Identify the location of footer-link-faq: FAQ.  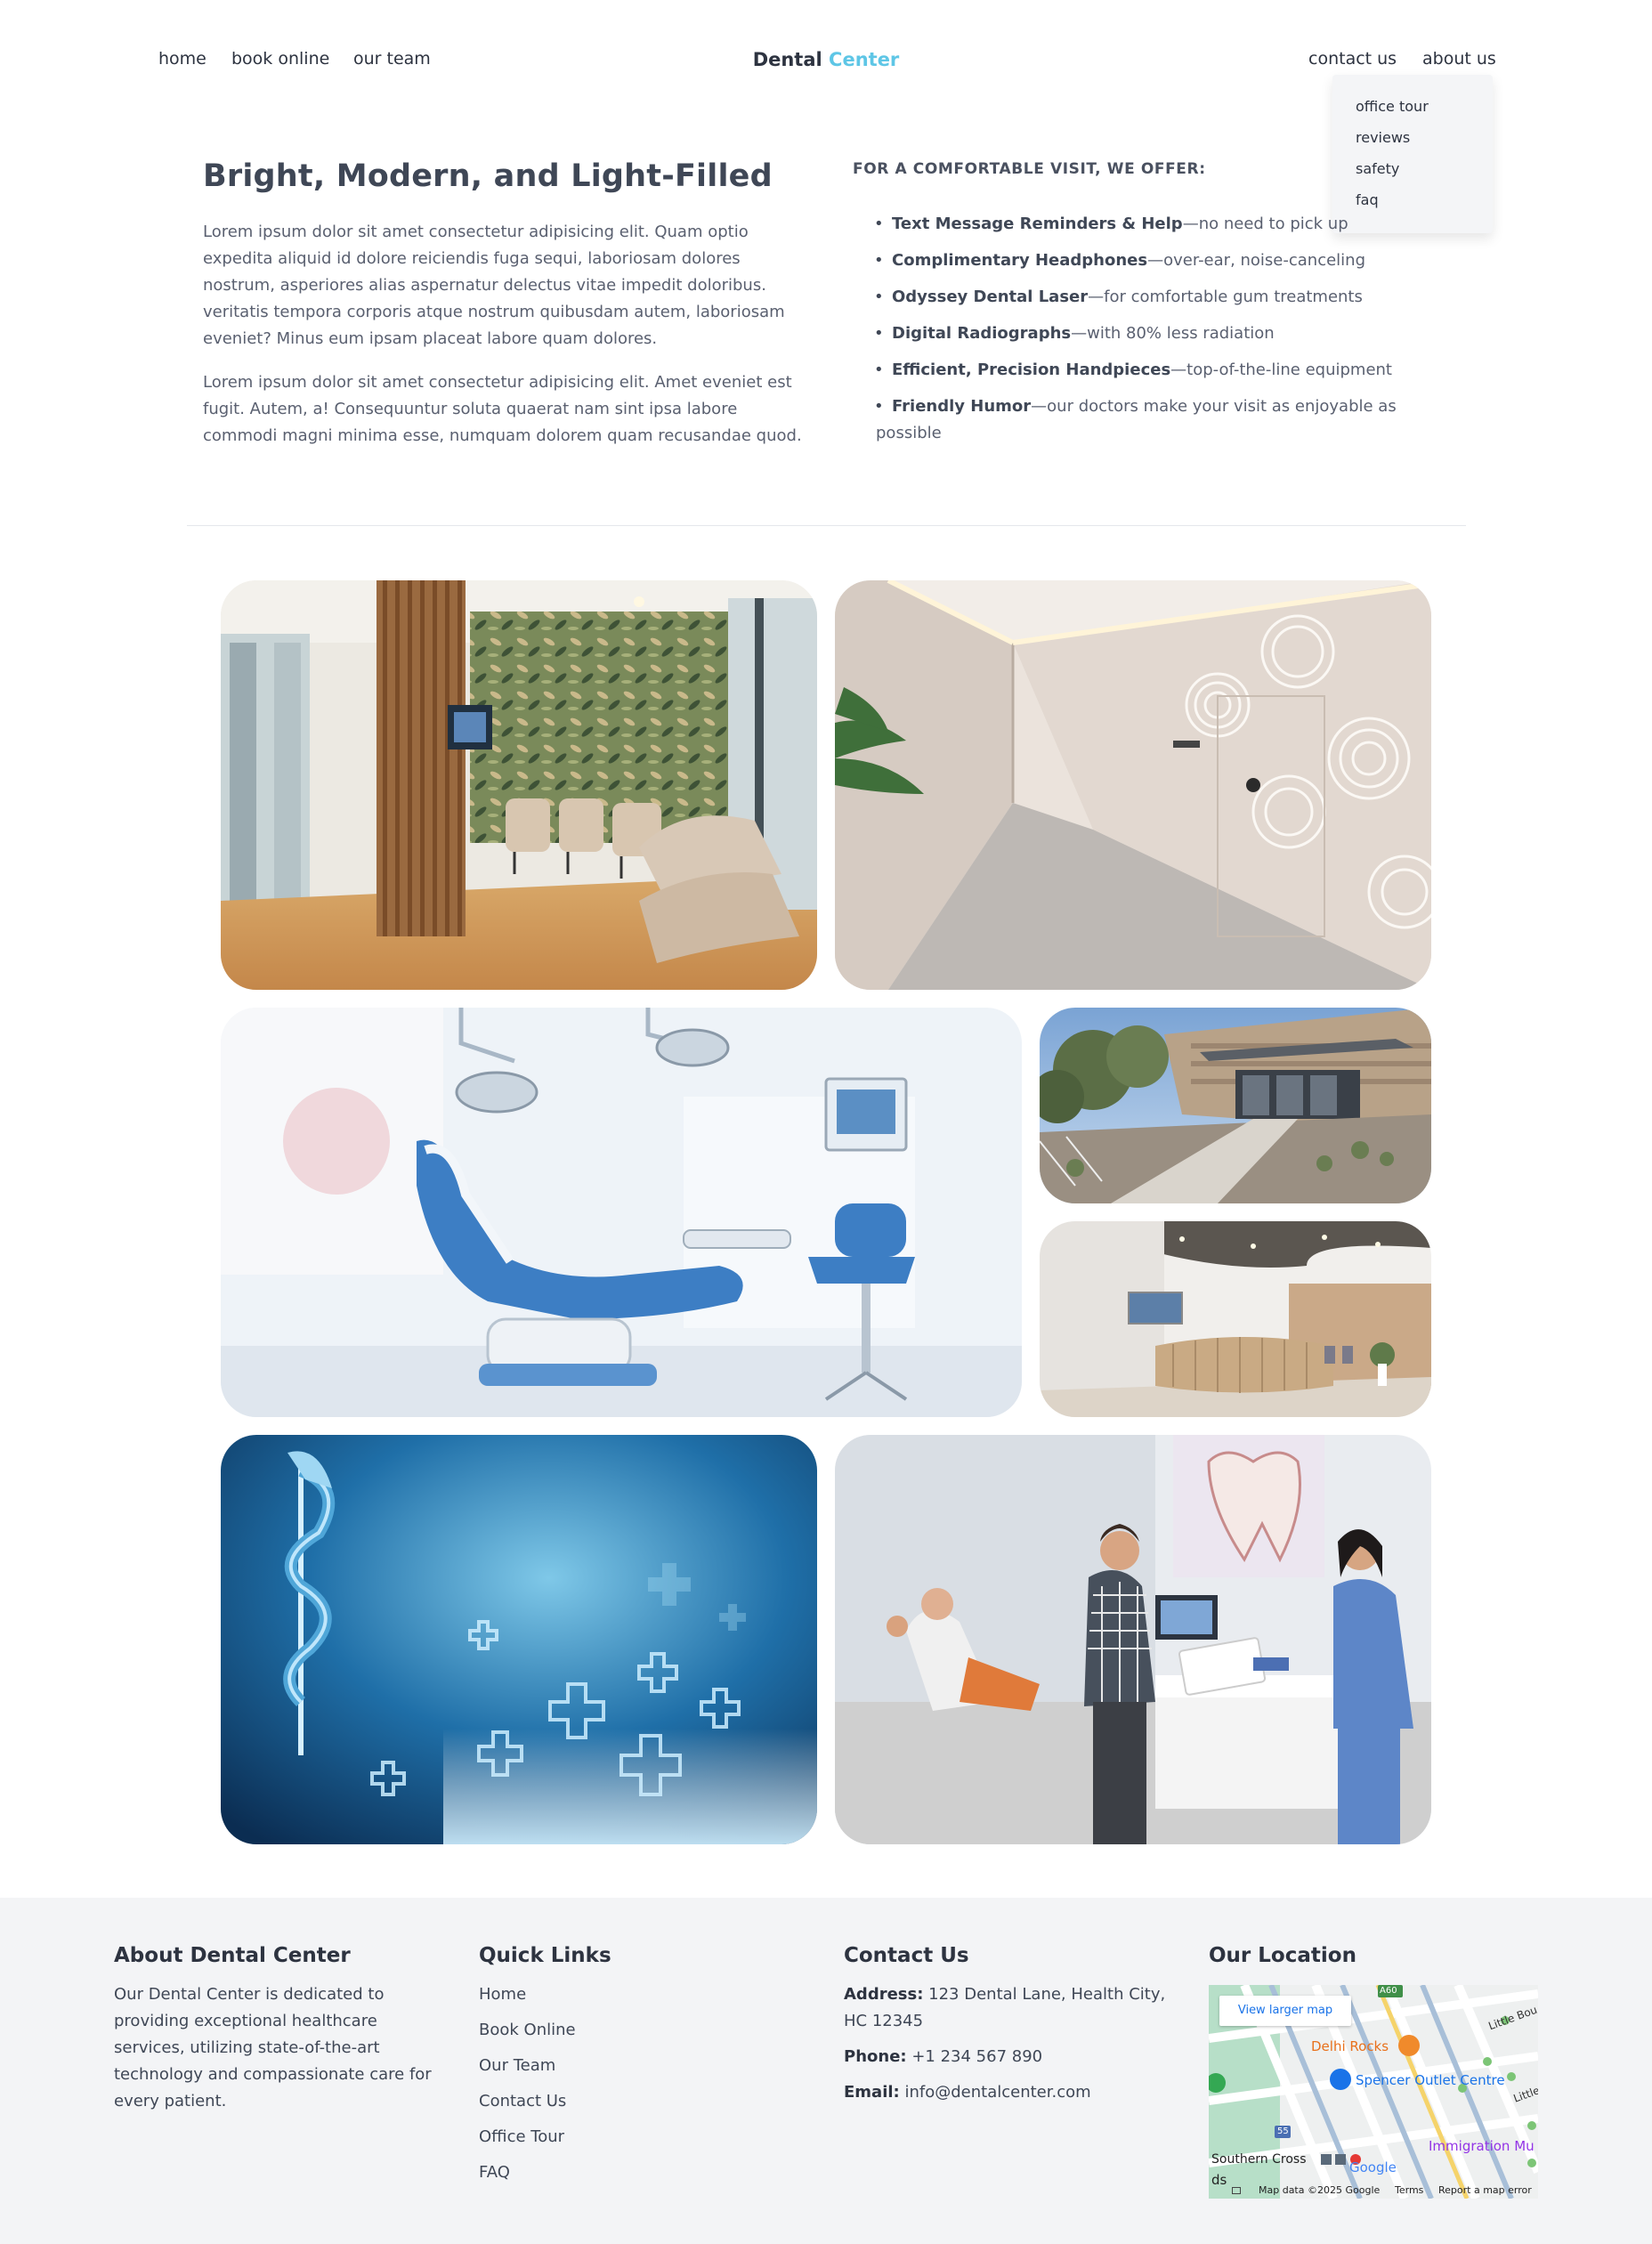
(612, 2173).